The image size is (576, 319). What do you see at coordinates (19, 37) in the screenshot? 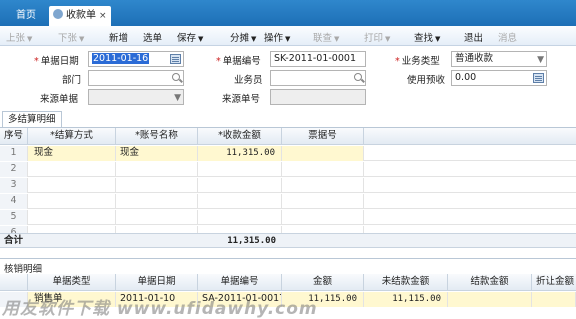
I see `prev-button: 上张 ▼` at bounding box center [19, 37].